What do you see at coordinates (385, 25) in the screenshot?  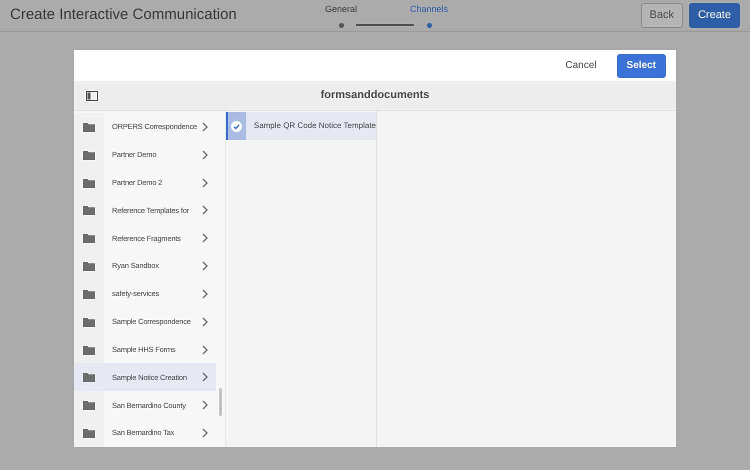 I see `step-line` at bounding box center [385, 25].